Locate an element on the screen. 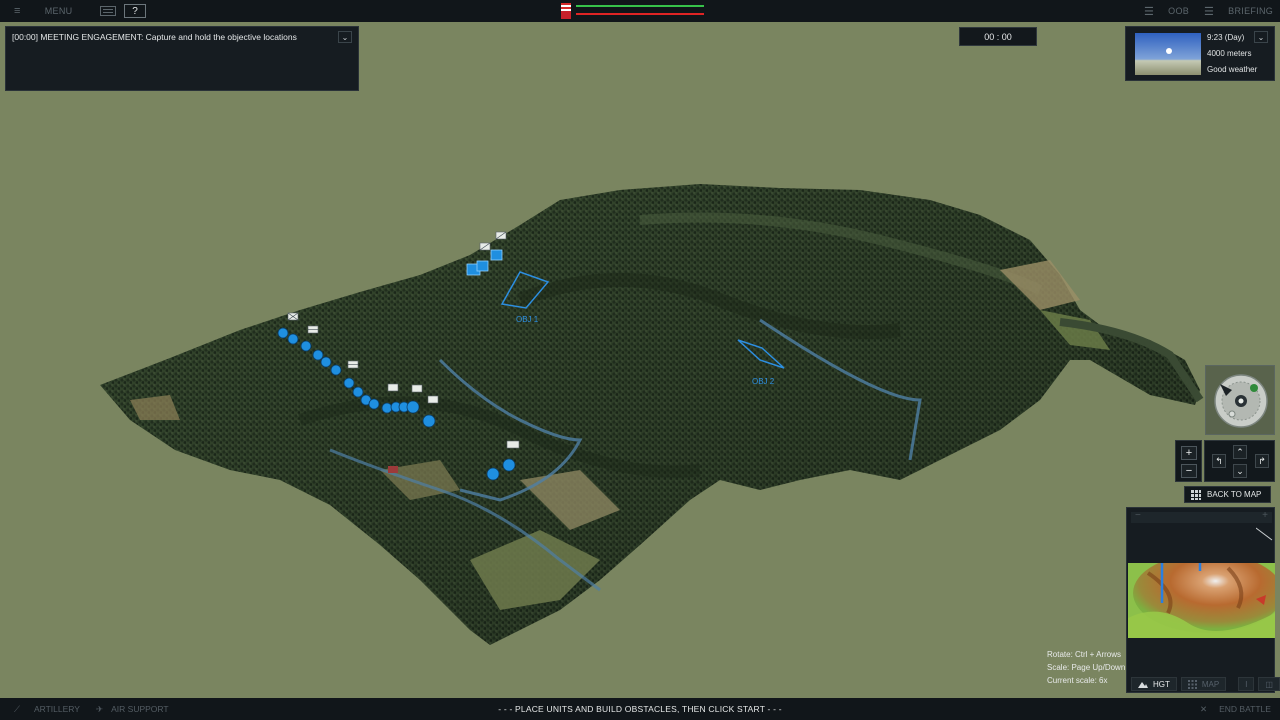  settings-icon: ◫ is located at coordinates (1269, 684).